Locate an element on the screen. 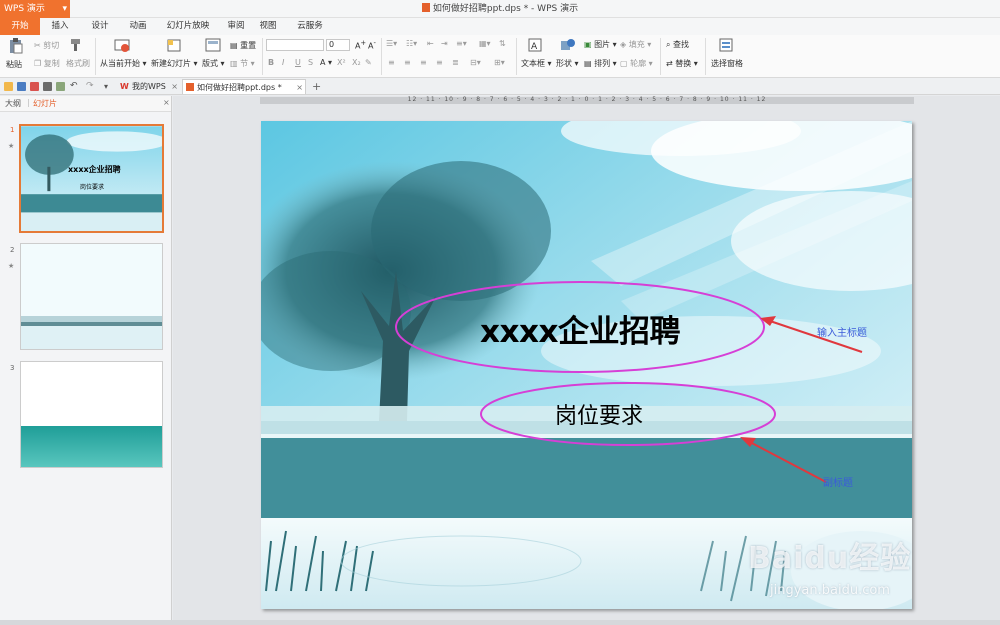 This screenshot has height=625, width=1000. subtitle-annotation: 副标题 is located at coordinates (838, 483).